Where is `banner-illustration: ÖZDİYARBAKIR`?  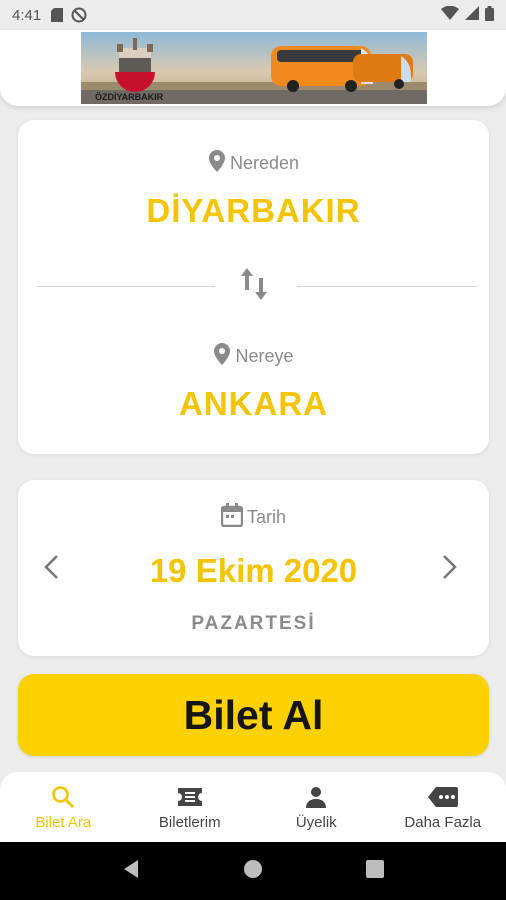 banner-illustration: ÖZDİYARBAKIR is located at coordinates (254, 71).